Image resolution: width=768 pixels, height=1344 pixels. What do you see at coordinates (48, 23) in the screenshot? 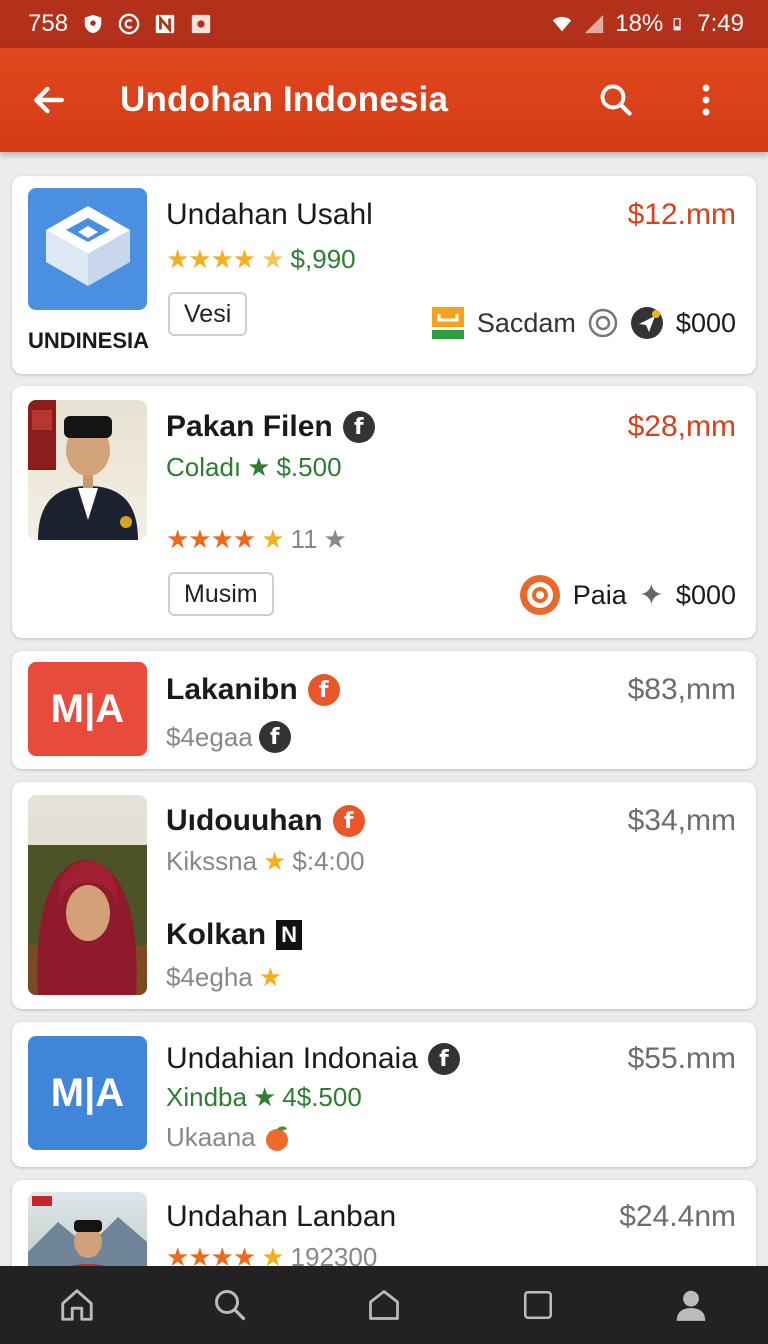
I see `status-time-left: 758` at bounding box center [48, 23].